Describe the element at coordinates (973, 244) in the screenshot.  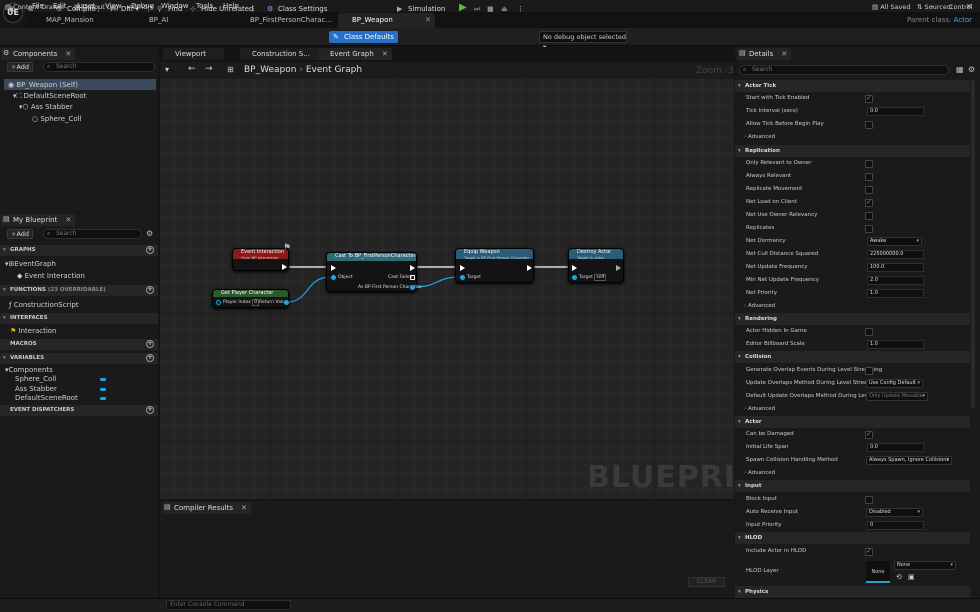
I see `details-scrollbar` at that location.